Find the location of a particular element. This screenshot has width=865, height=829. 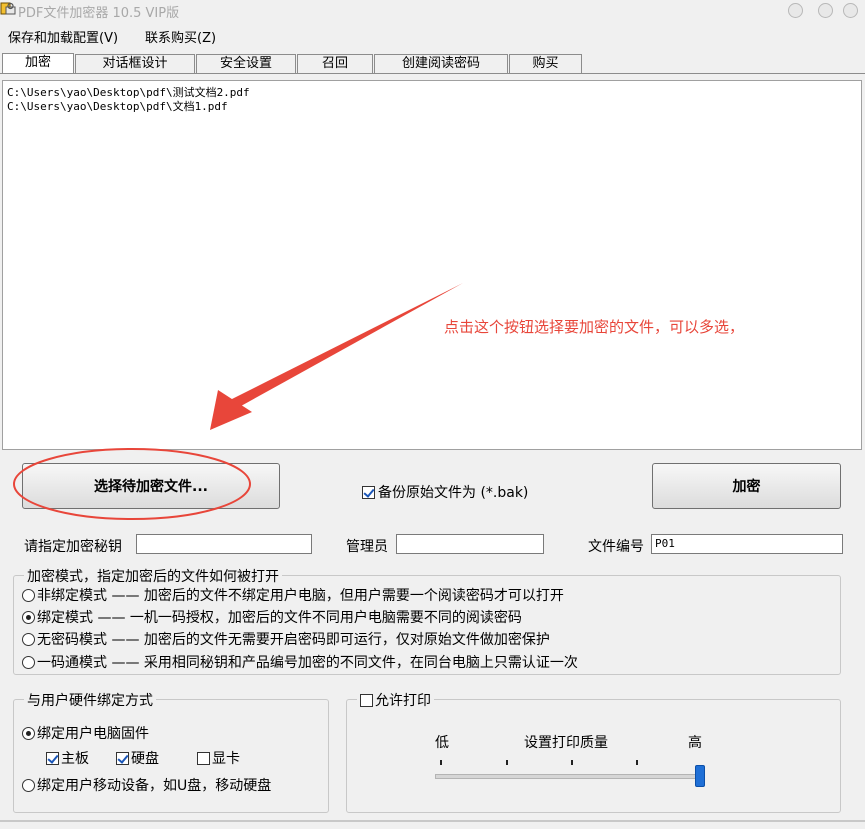

print-group is located at coordinates (593, 756).